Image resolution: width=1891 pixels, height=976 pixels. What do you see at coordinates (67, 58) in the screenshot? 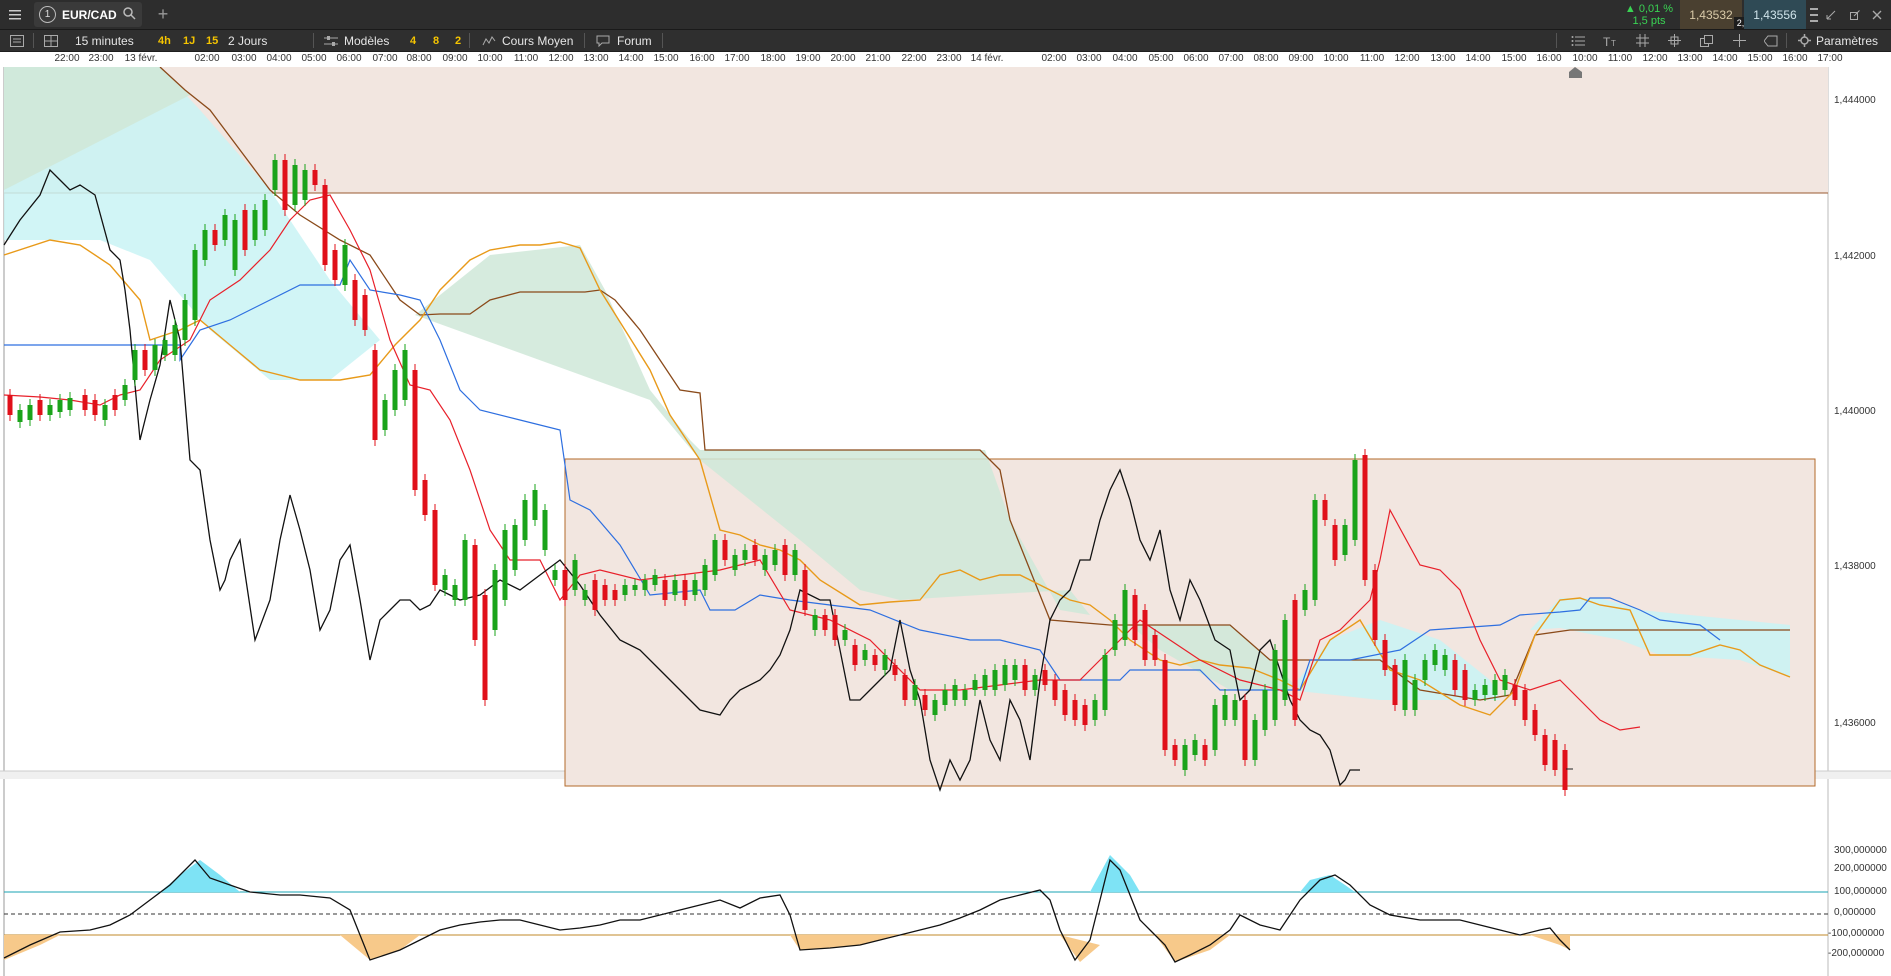
I see `time-tick-label: 22:00` at bounding box center [67, 58].